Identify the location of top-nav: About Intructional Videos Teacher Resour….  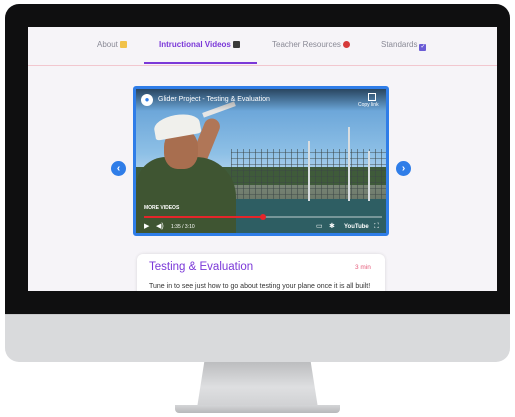
(262, 46).